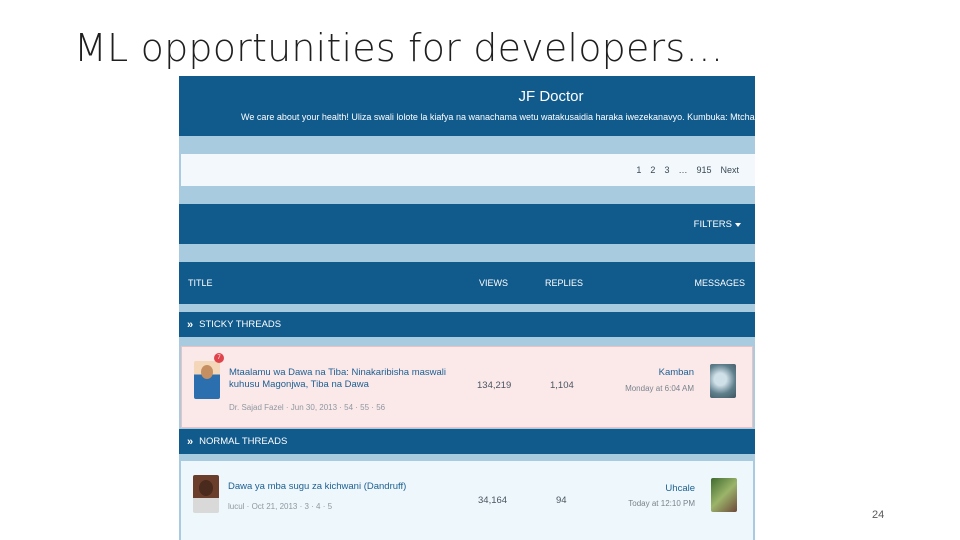 This screenshot has width=960, height=540. I want to click on thread-meta: lucul · Oct 21, 2013 · 3 · 4 · 5, so click(280, 506).